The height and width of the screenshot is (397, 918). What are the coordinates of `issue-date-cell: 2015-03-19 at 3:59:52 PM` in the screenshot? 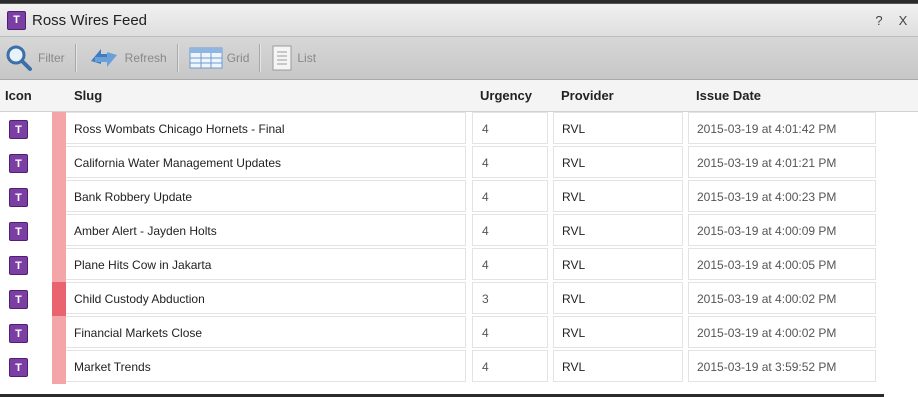 It's located at (782, 366).